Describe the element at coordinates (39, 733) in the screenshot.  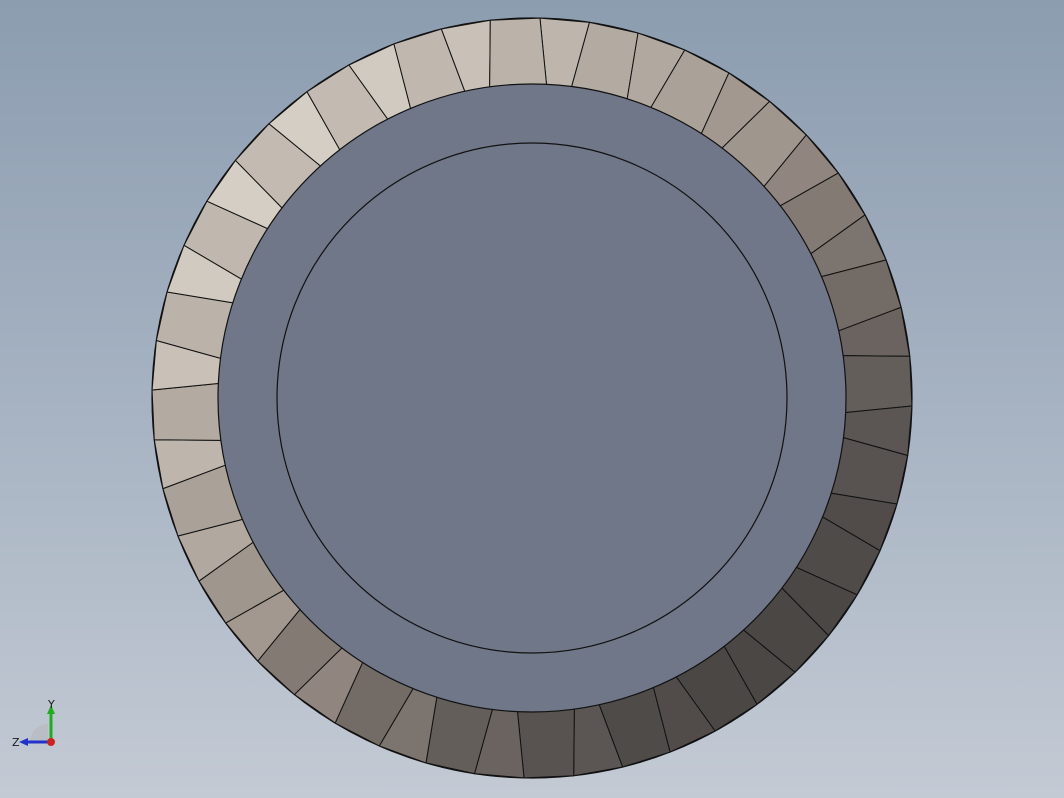
I see `triad-plane-icon` at that location.